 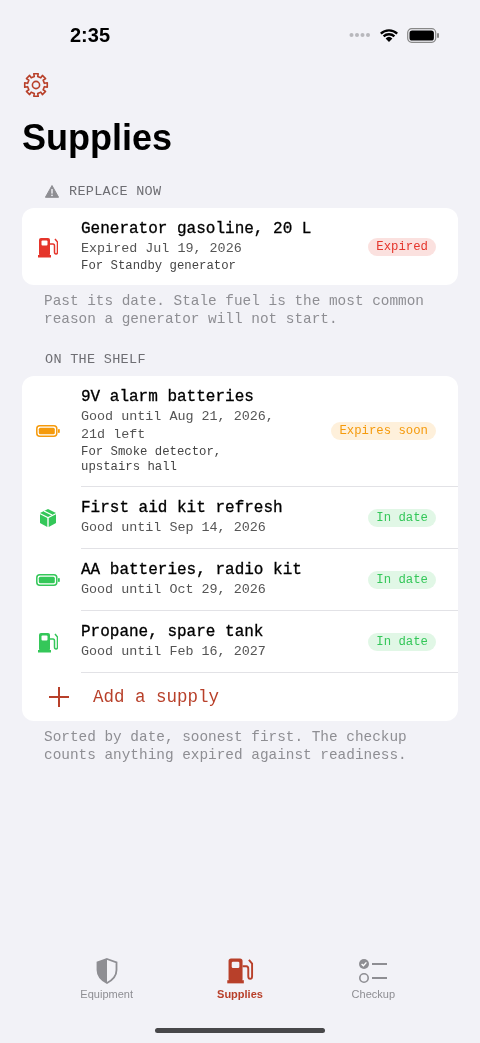 What do you see at coordinates (174, 652) in the screenshot?
I see `expiry-date: Good until Feb 16, 2027` at bounding box center [174, 652].